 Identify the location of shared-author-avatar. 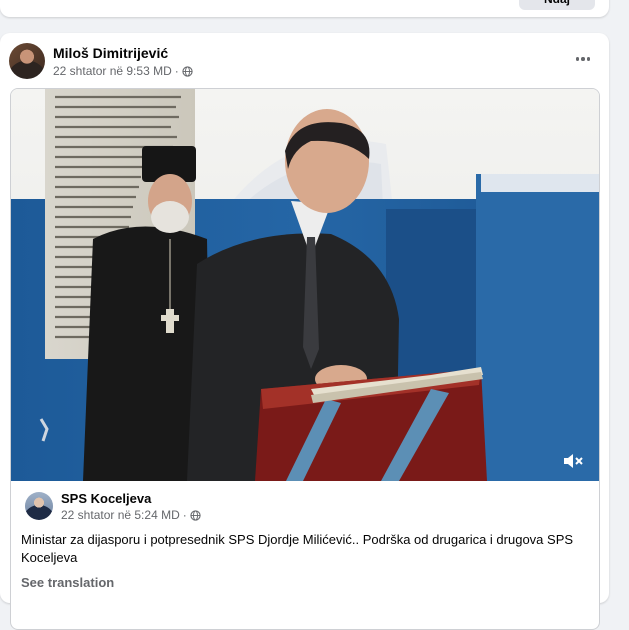
(39, 506).